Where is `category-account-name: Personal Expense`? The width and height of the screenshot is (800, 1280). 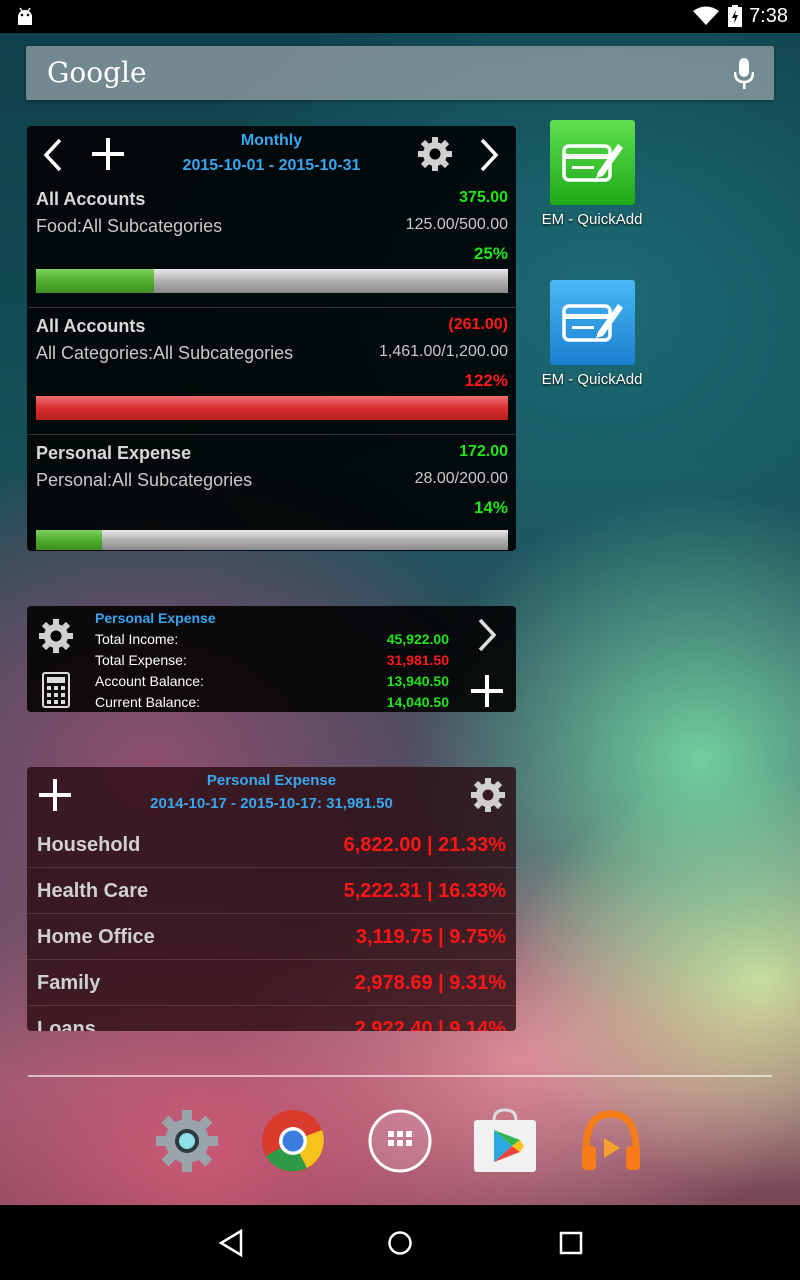 category-account-name: Personal Expense is located at coordinates (271, 780).